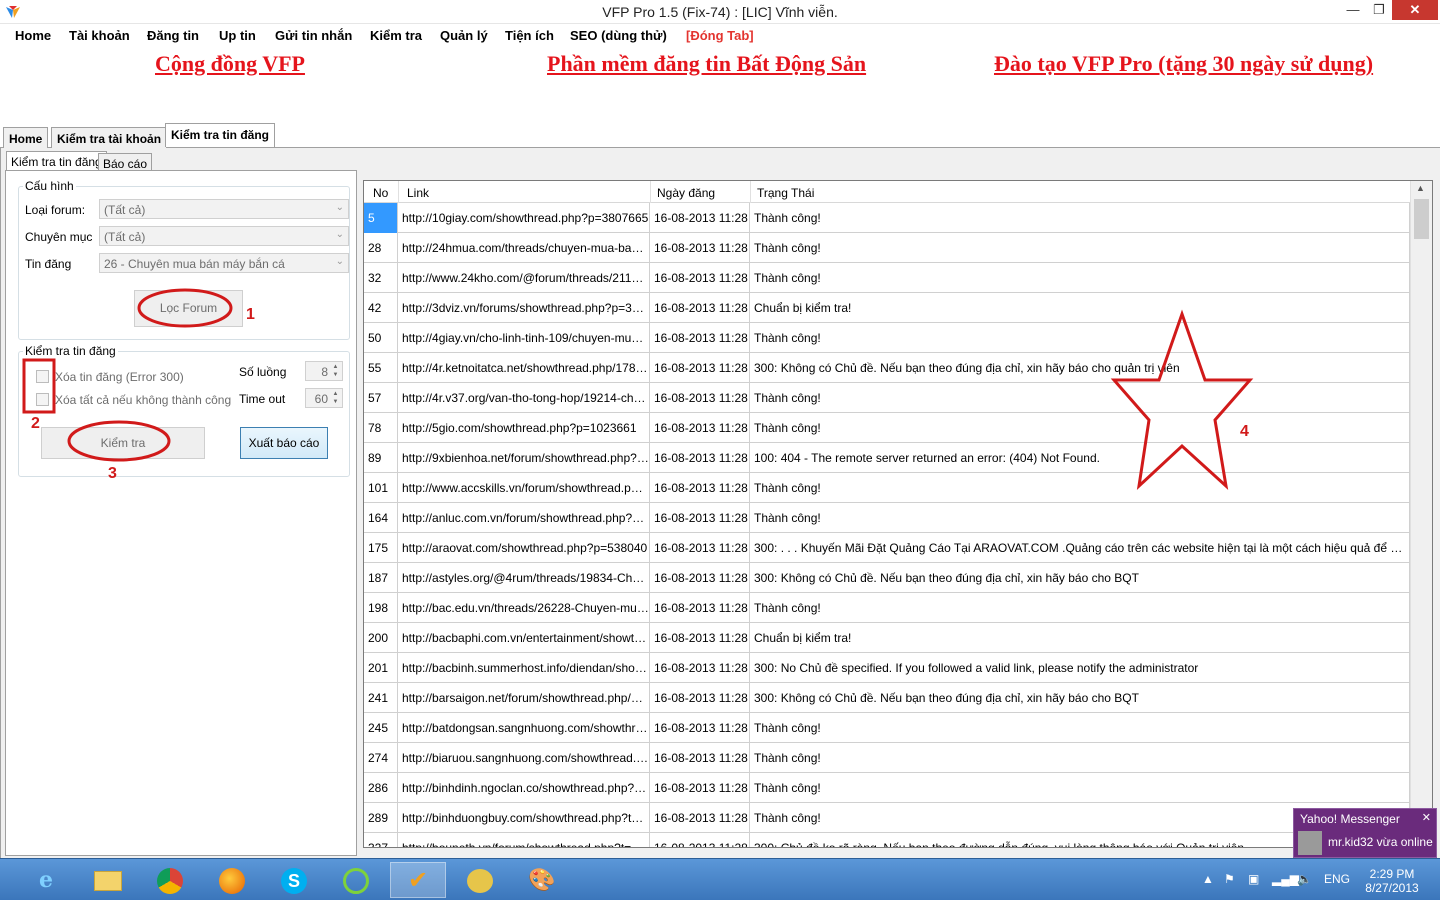 The width and height of the screenshot is (1440, 900). Describe the element at coordinates (108, 880) in the screenshot. I see `file-explorer-icon` at that location.